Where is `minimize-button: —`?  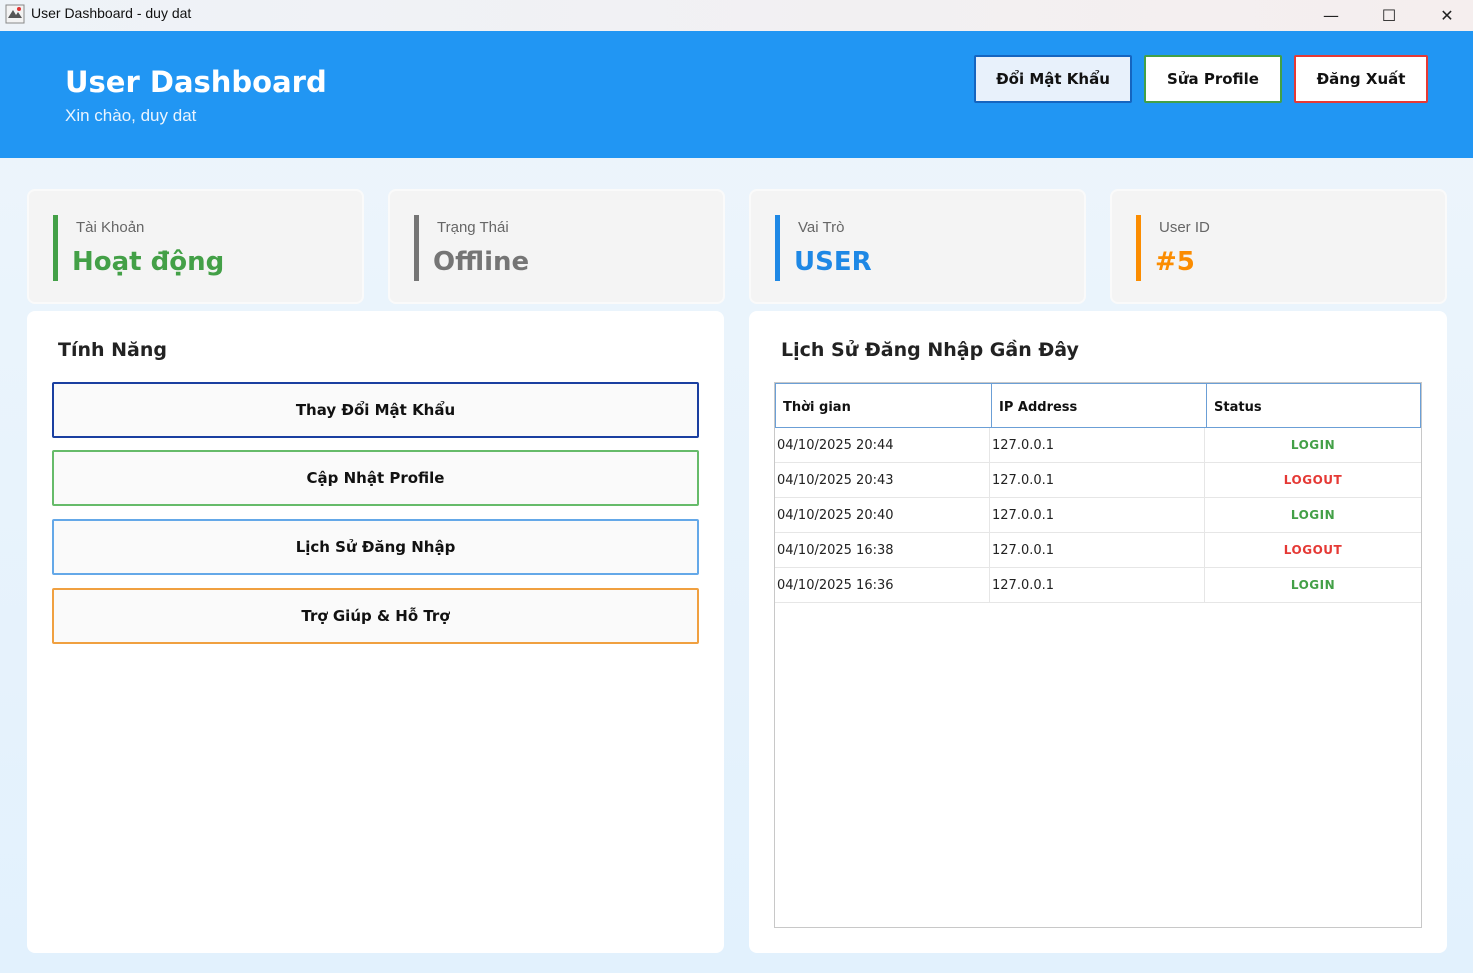
minimize-button: — is located at coordinates (1331, 15).